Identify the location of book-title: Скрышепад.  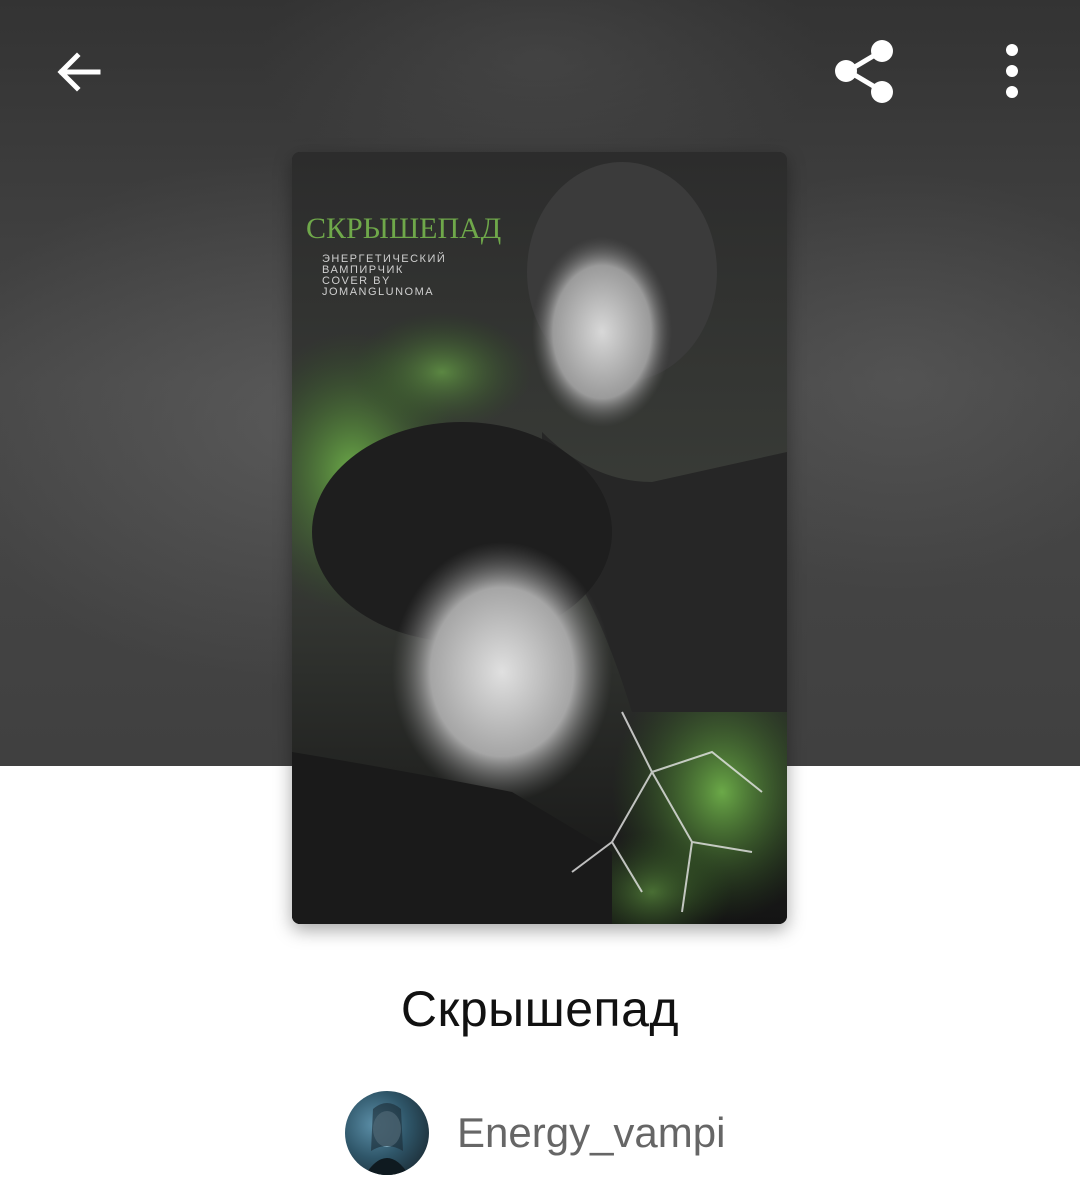
(540, 1009).